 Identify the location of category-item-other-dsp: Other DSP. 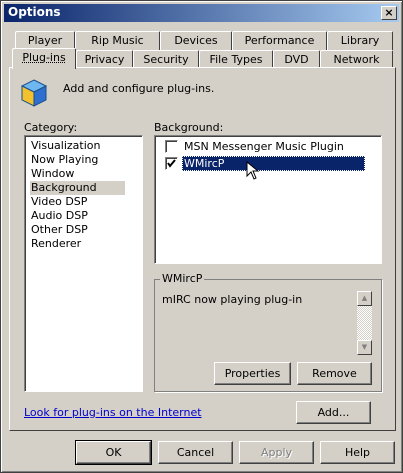
(77, 230).